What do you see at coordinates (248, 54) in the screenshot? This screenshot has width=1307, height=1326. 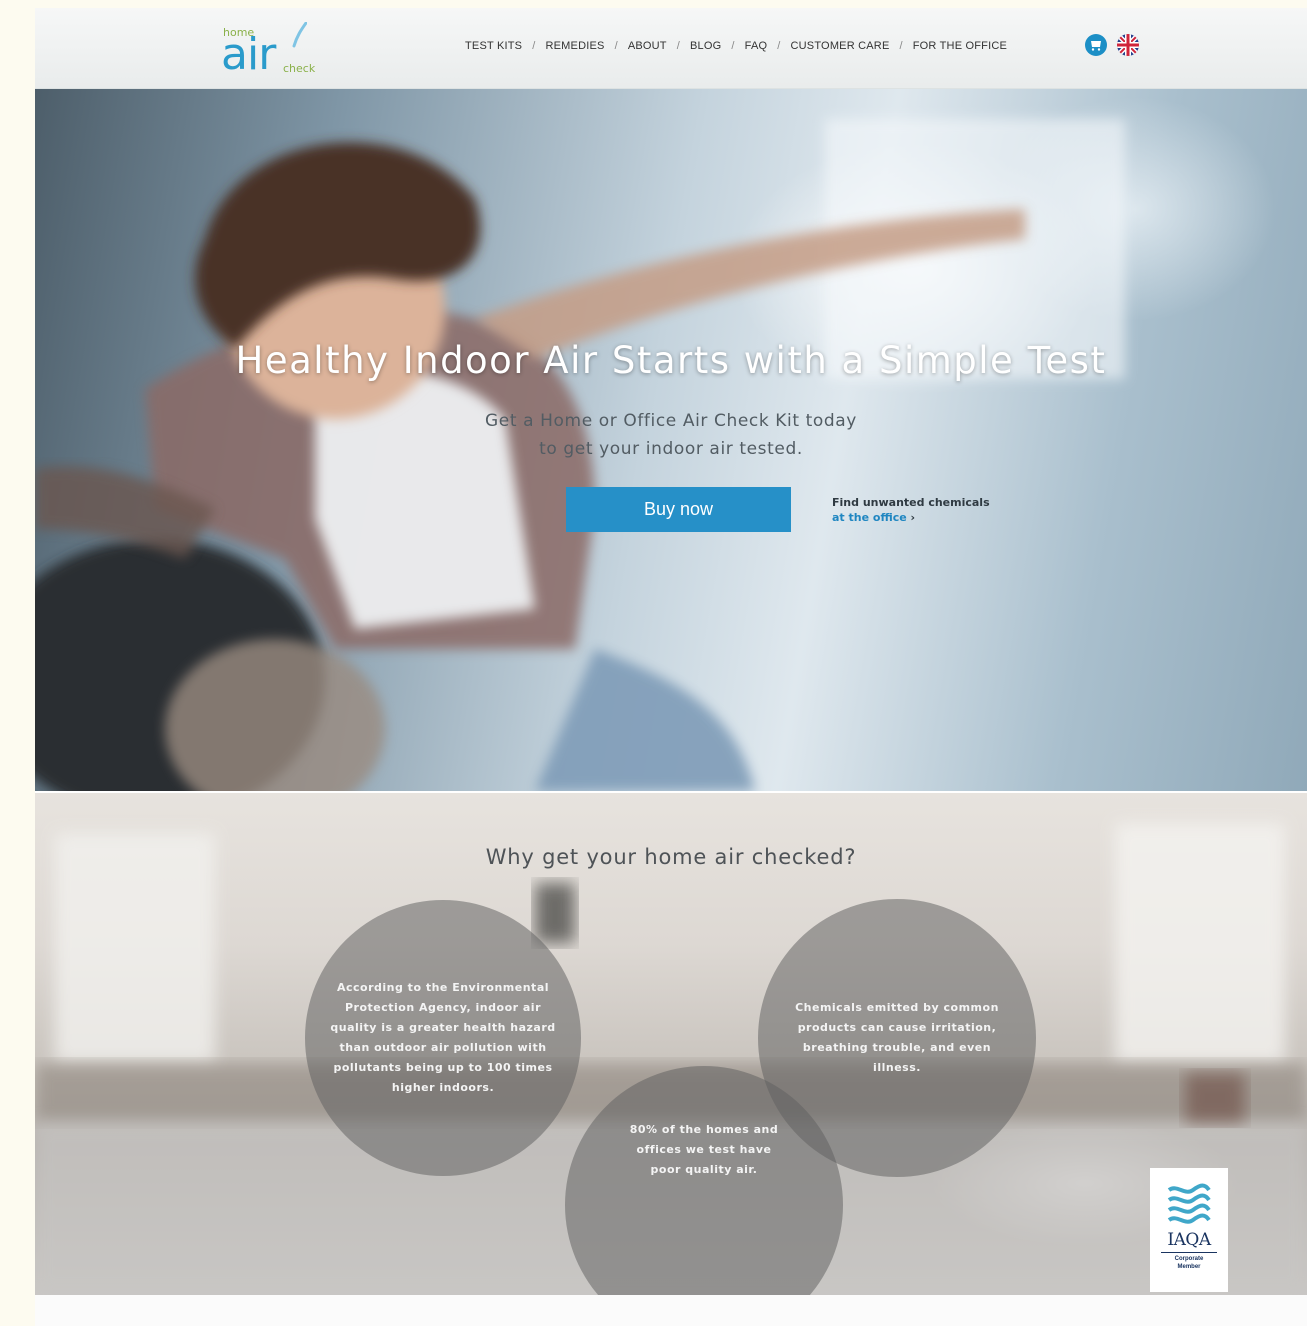 I see `logo-word-air: air` at bounding box center [248, 54].